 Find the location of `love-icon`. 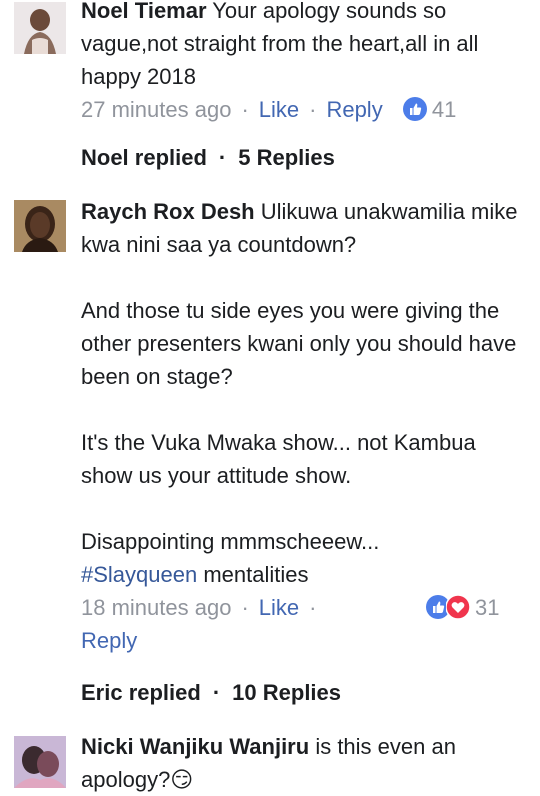

love-icon is located at coordinates (458, 607).